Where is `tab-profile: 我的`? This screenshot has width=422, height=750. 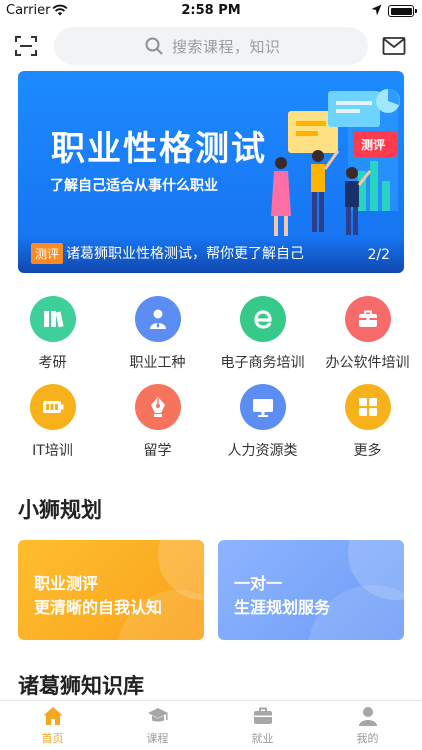
tab-profile: 我的 is located at coordinates (367, 725).